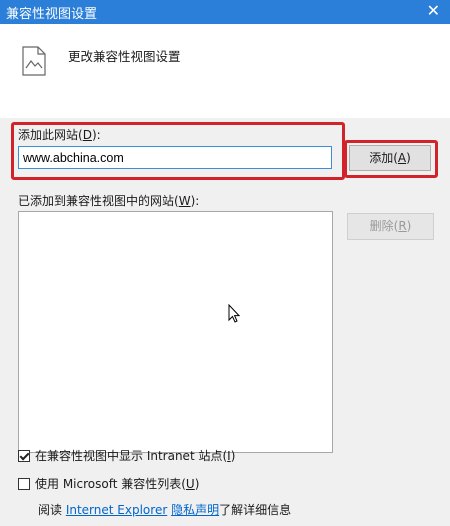  What do you see at coordinates (24, 483) in the screenshot?
I see `ms-list-checkbox` at bounding box center [24, 483].